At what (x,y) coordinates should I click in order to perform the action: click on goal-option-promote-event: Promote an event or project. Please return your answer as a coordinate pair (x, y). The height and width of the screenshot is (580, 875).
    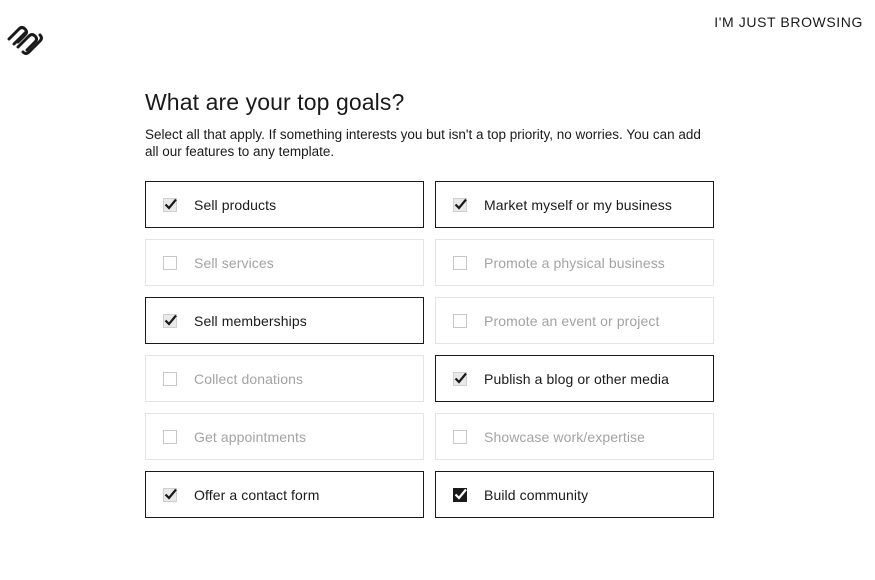
    Looking at the image, I should click on (574, 320).